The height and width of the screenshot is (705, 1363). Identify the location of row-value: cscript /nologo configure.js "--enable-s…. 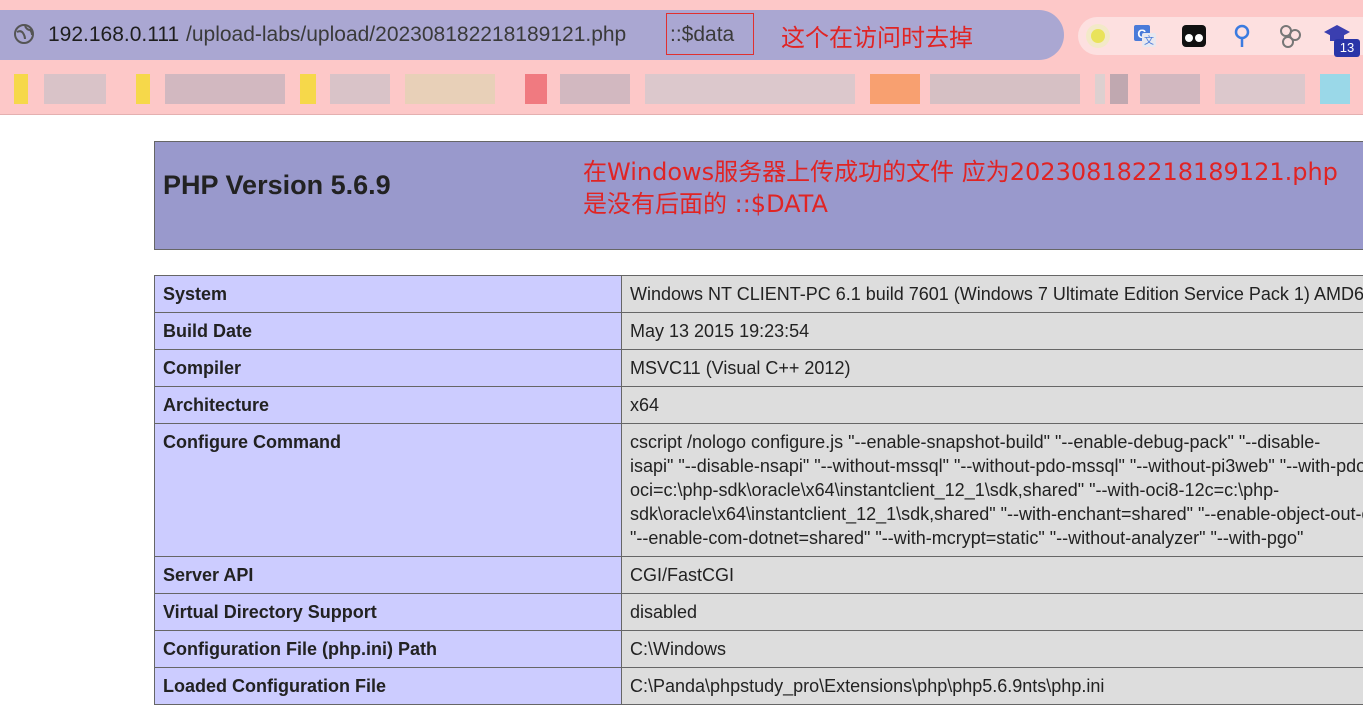
(992, 490).